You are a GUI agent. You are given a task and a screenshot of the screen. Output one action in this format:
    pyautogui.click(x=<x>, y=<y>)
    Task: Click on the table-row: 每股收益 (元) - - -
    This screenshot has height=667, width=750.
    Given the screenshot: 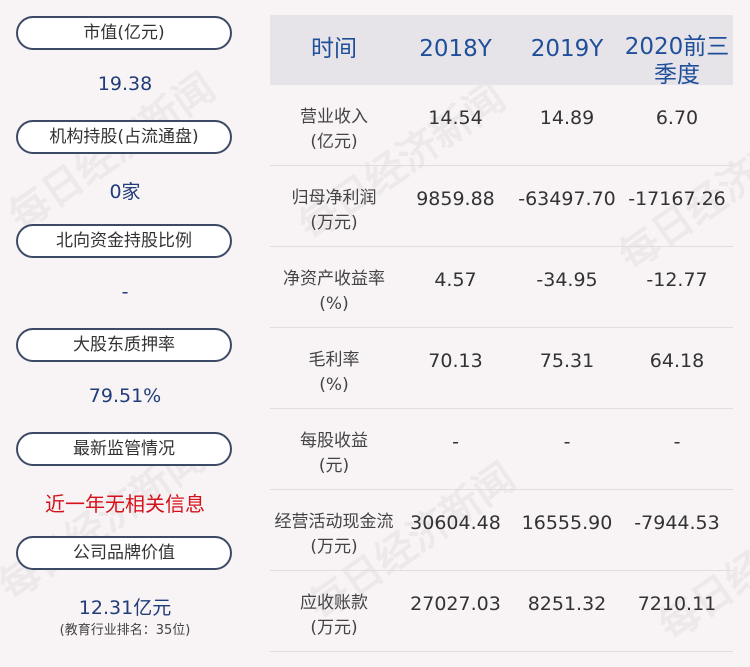 What is the action you would take?
    pyautogui.click(x=501, y=449)
    